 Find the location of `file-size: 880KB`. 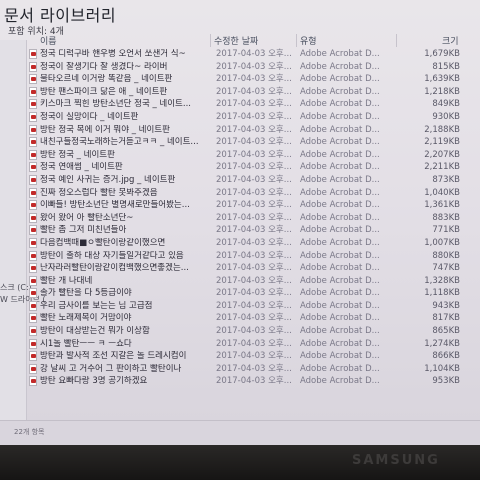

file-size: 880KB is located at coordinates (446, 255).